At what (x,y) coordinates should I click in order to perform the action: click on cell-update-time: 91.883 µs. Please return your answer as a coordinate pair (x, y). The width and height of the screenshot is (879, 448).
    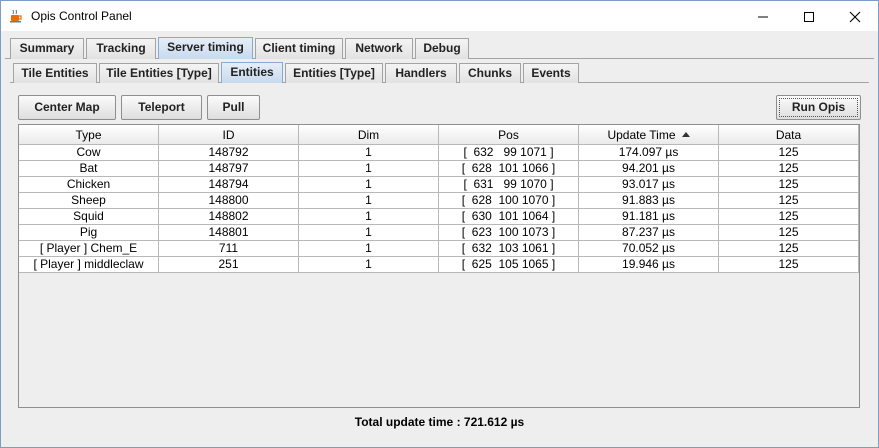
    Looking at the image, I should click on (649, 201).